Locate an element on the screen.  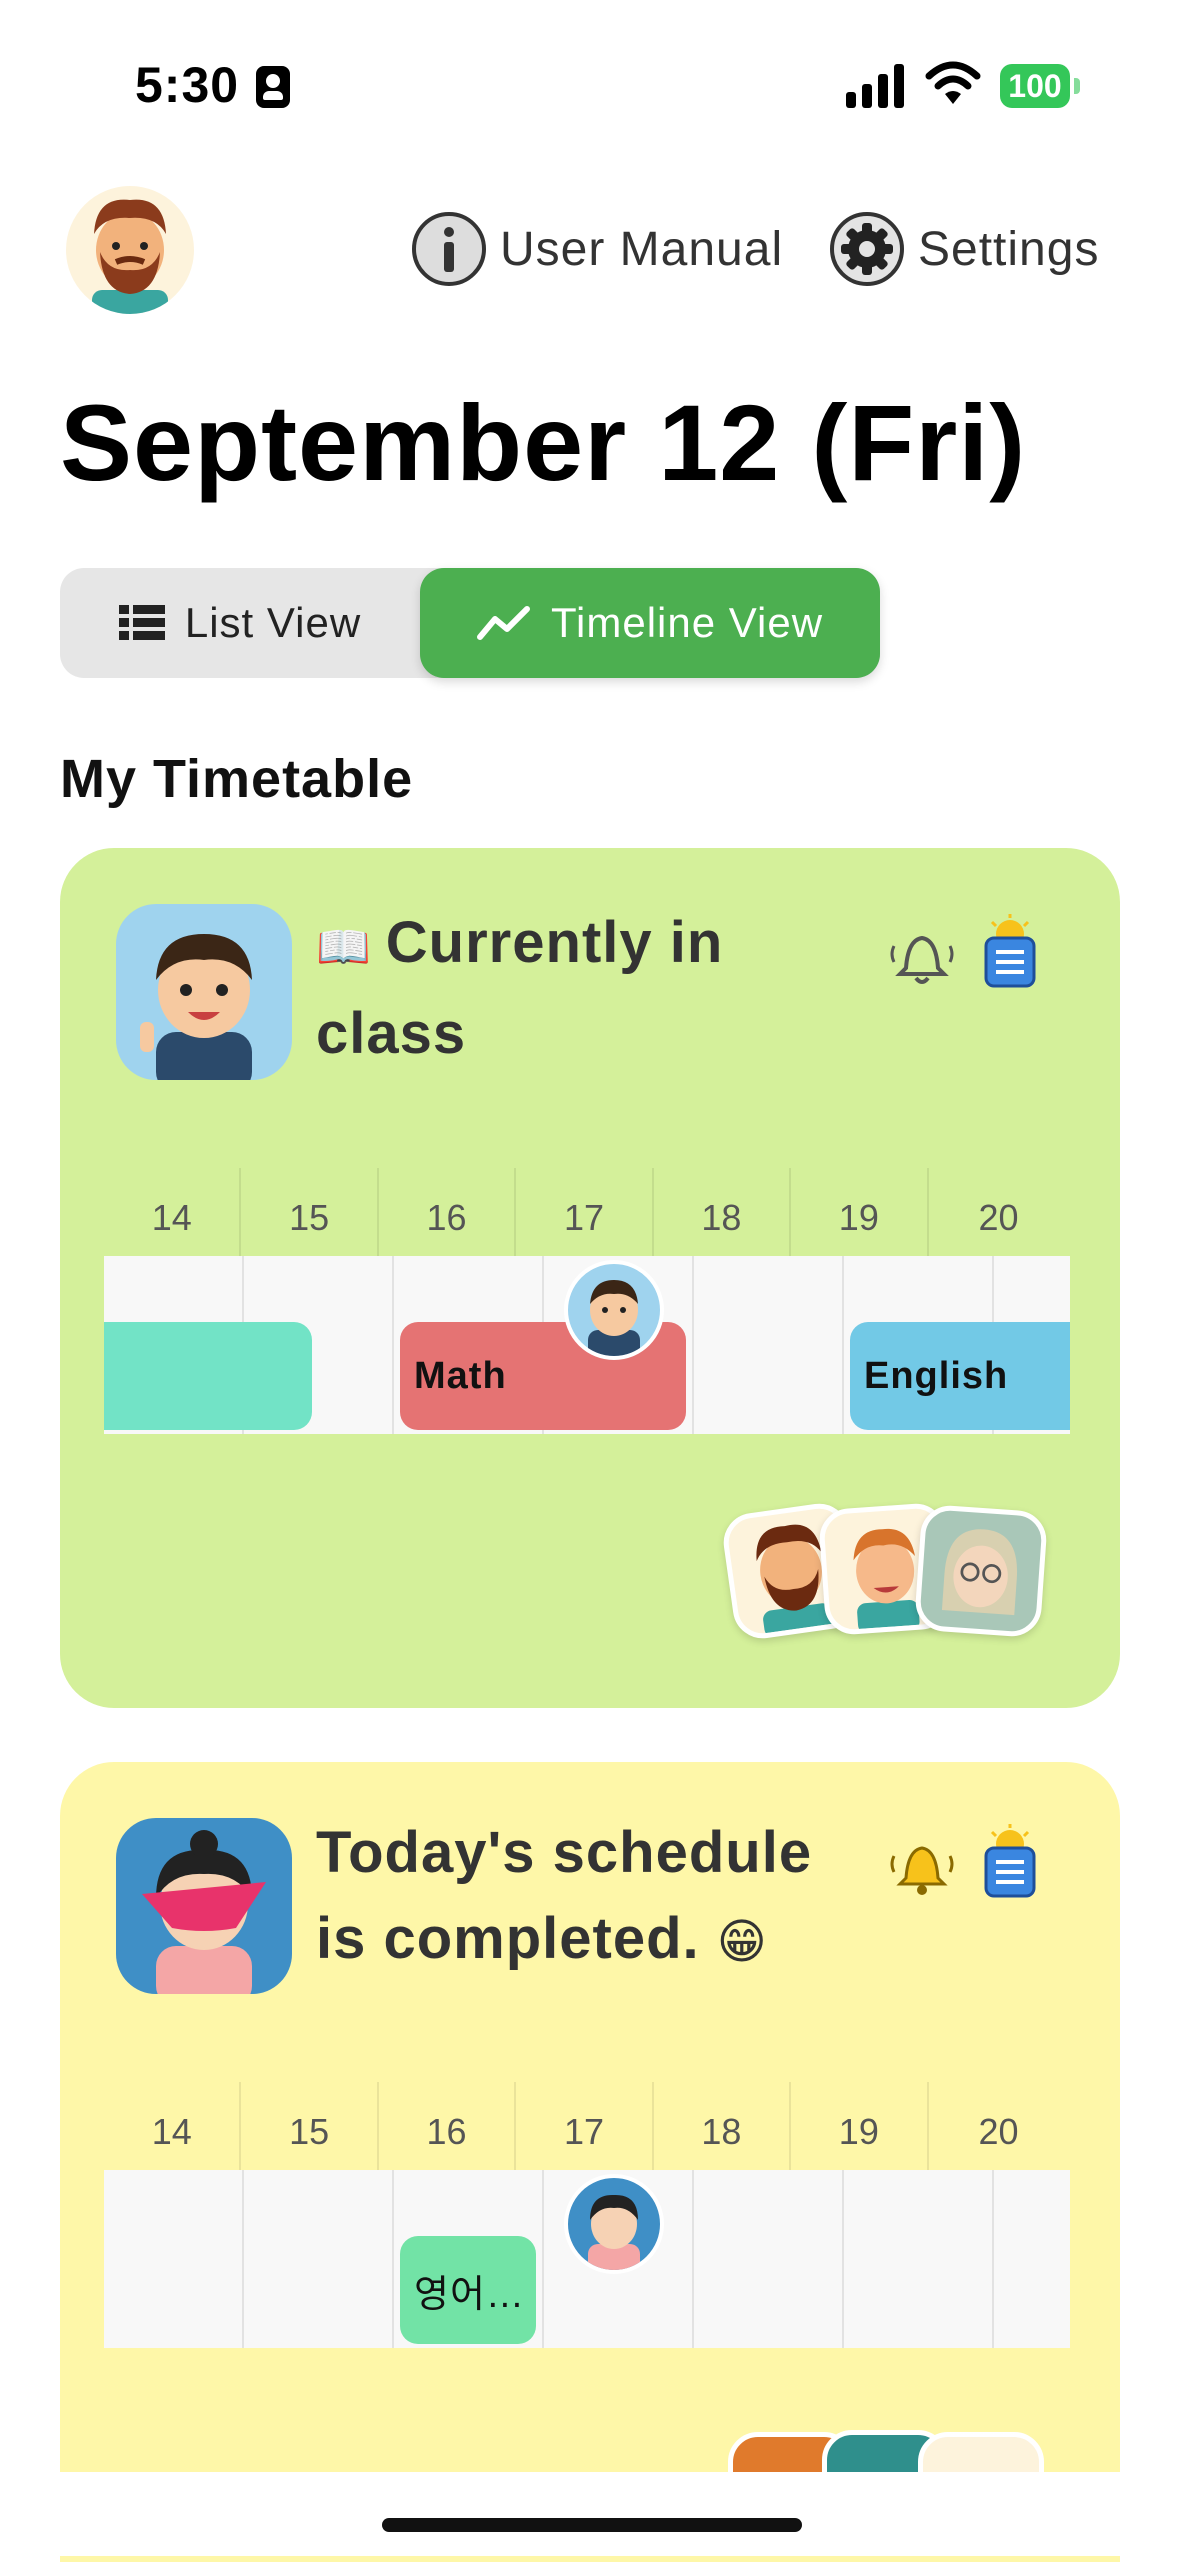
book-emoji-icon: 📖 is located at coordinates (344, 947).